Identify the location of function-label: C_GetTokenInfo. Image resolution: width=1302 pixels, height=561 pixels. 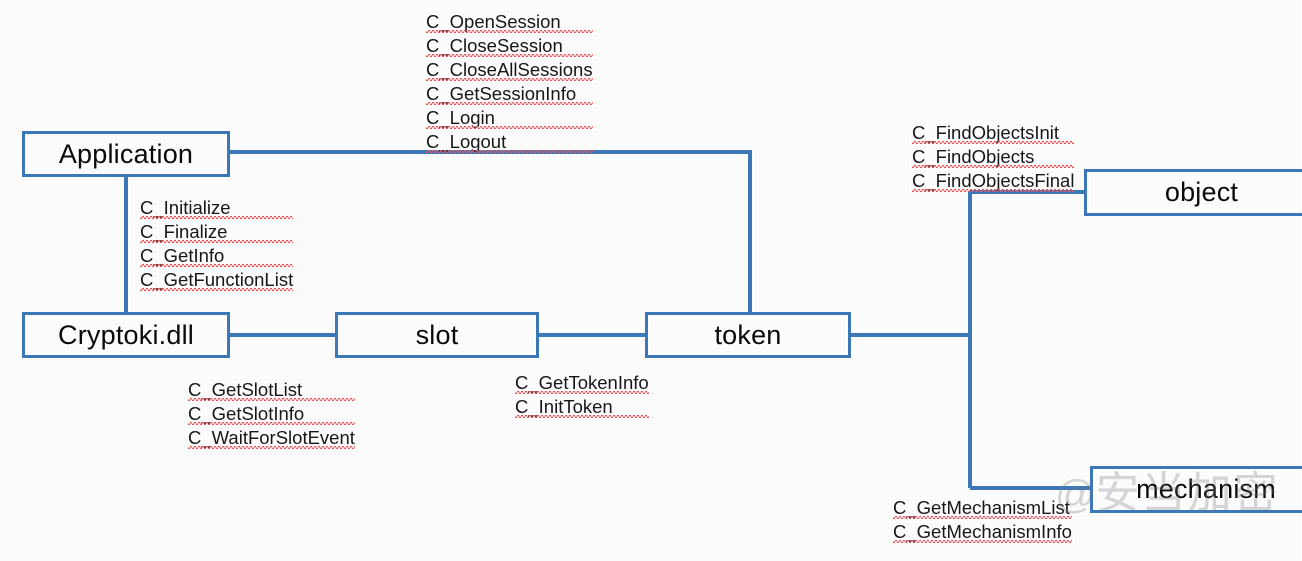
(582, 383).